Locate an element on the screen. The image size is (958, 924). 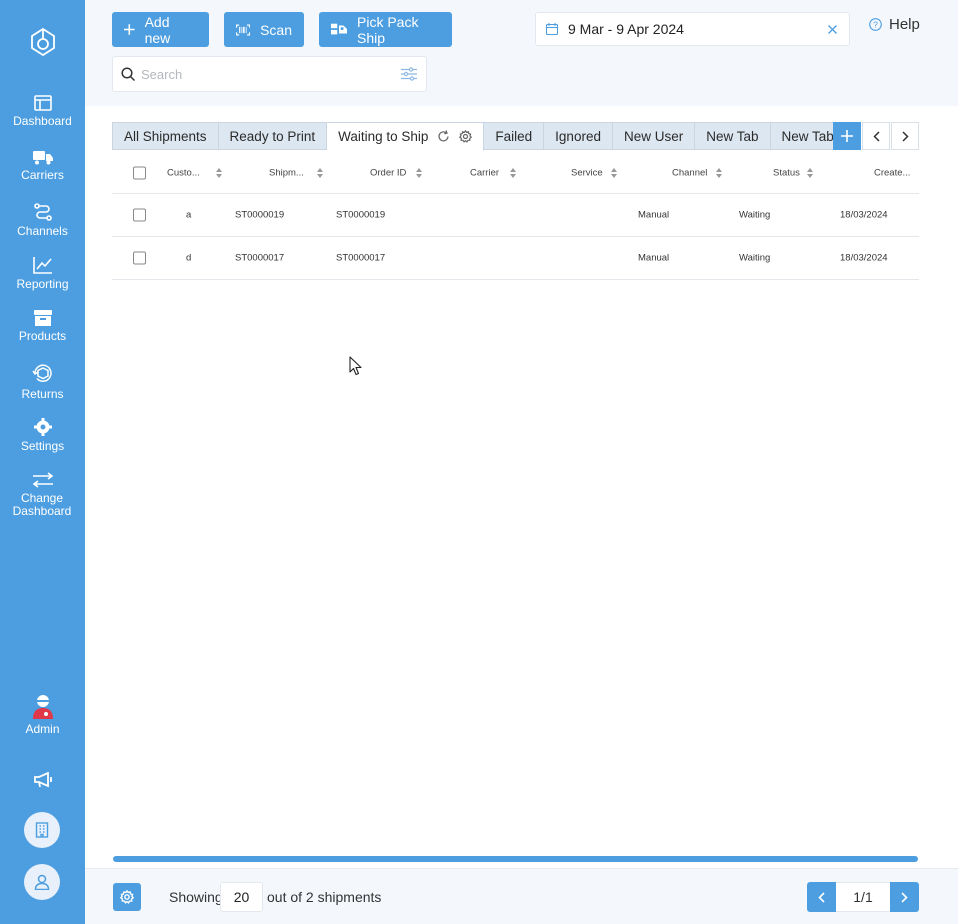
sidebar-item-reporting: Reporting is located at coordinates (42, 273).